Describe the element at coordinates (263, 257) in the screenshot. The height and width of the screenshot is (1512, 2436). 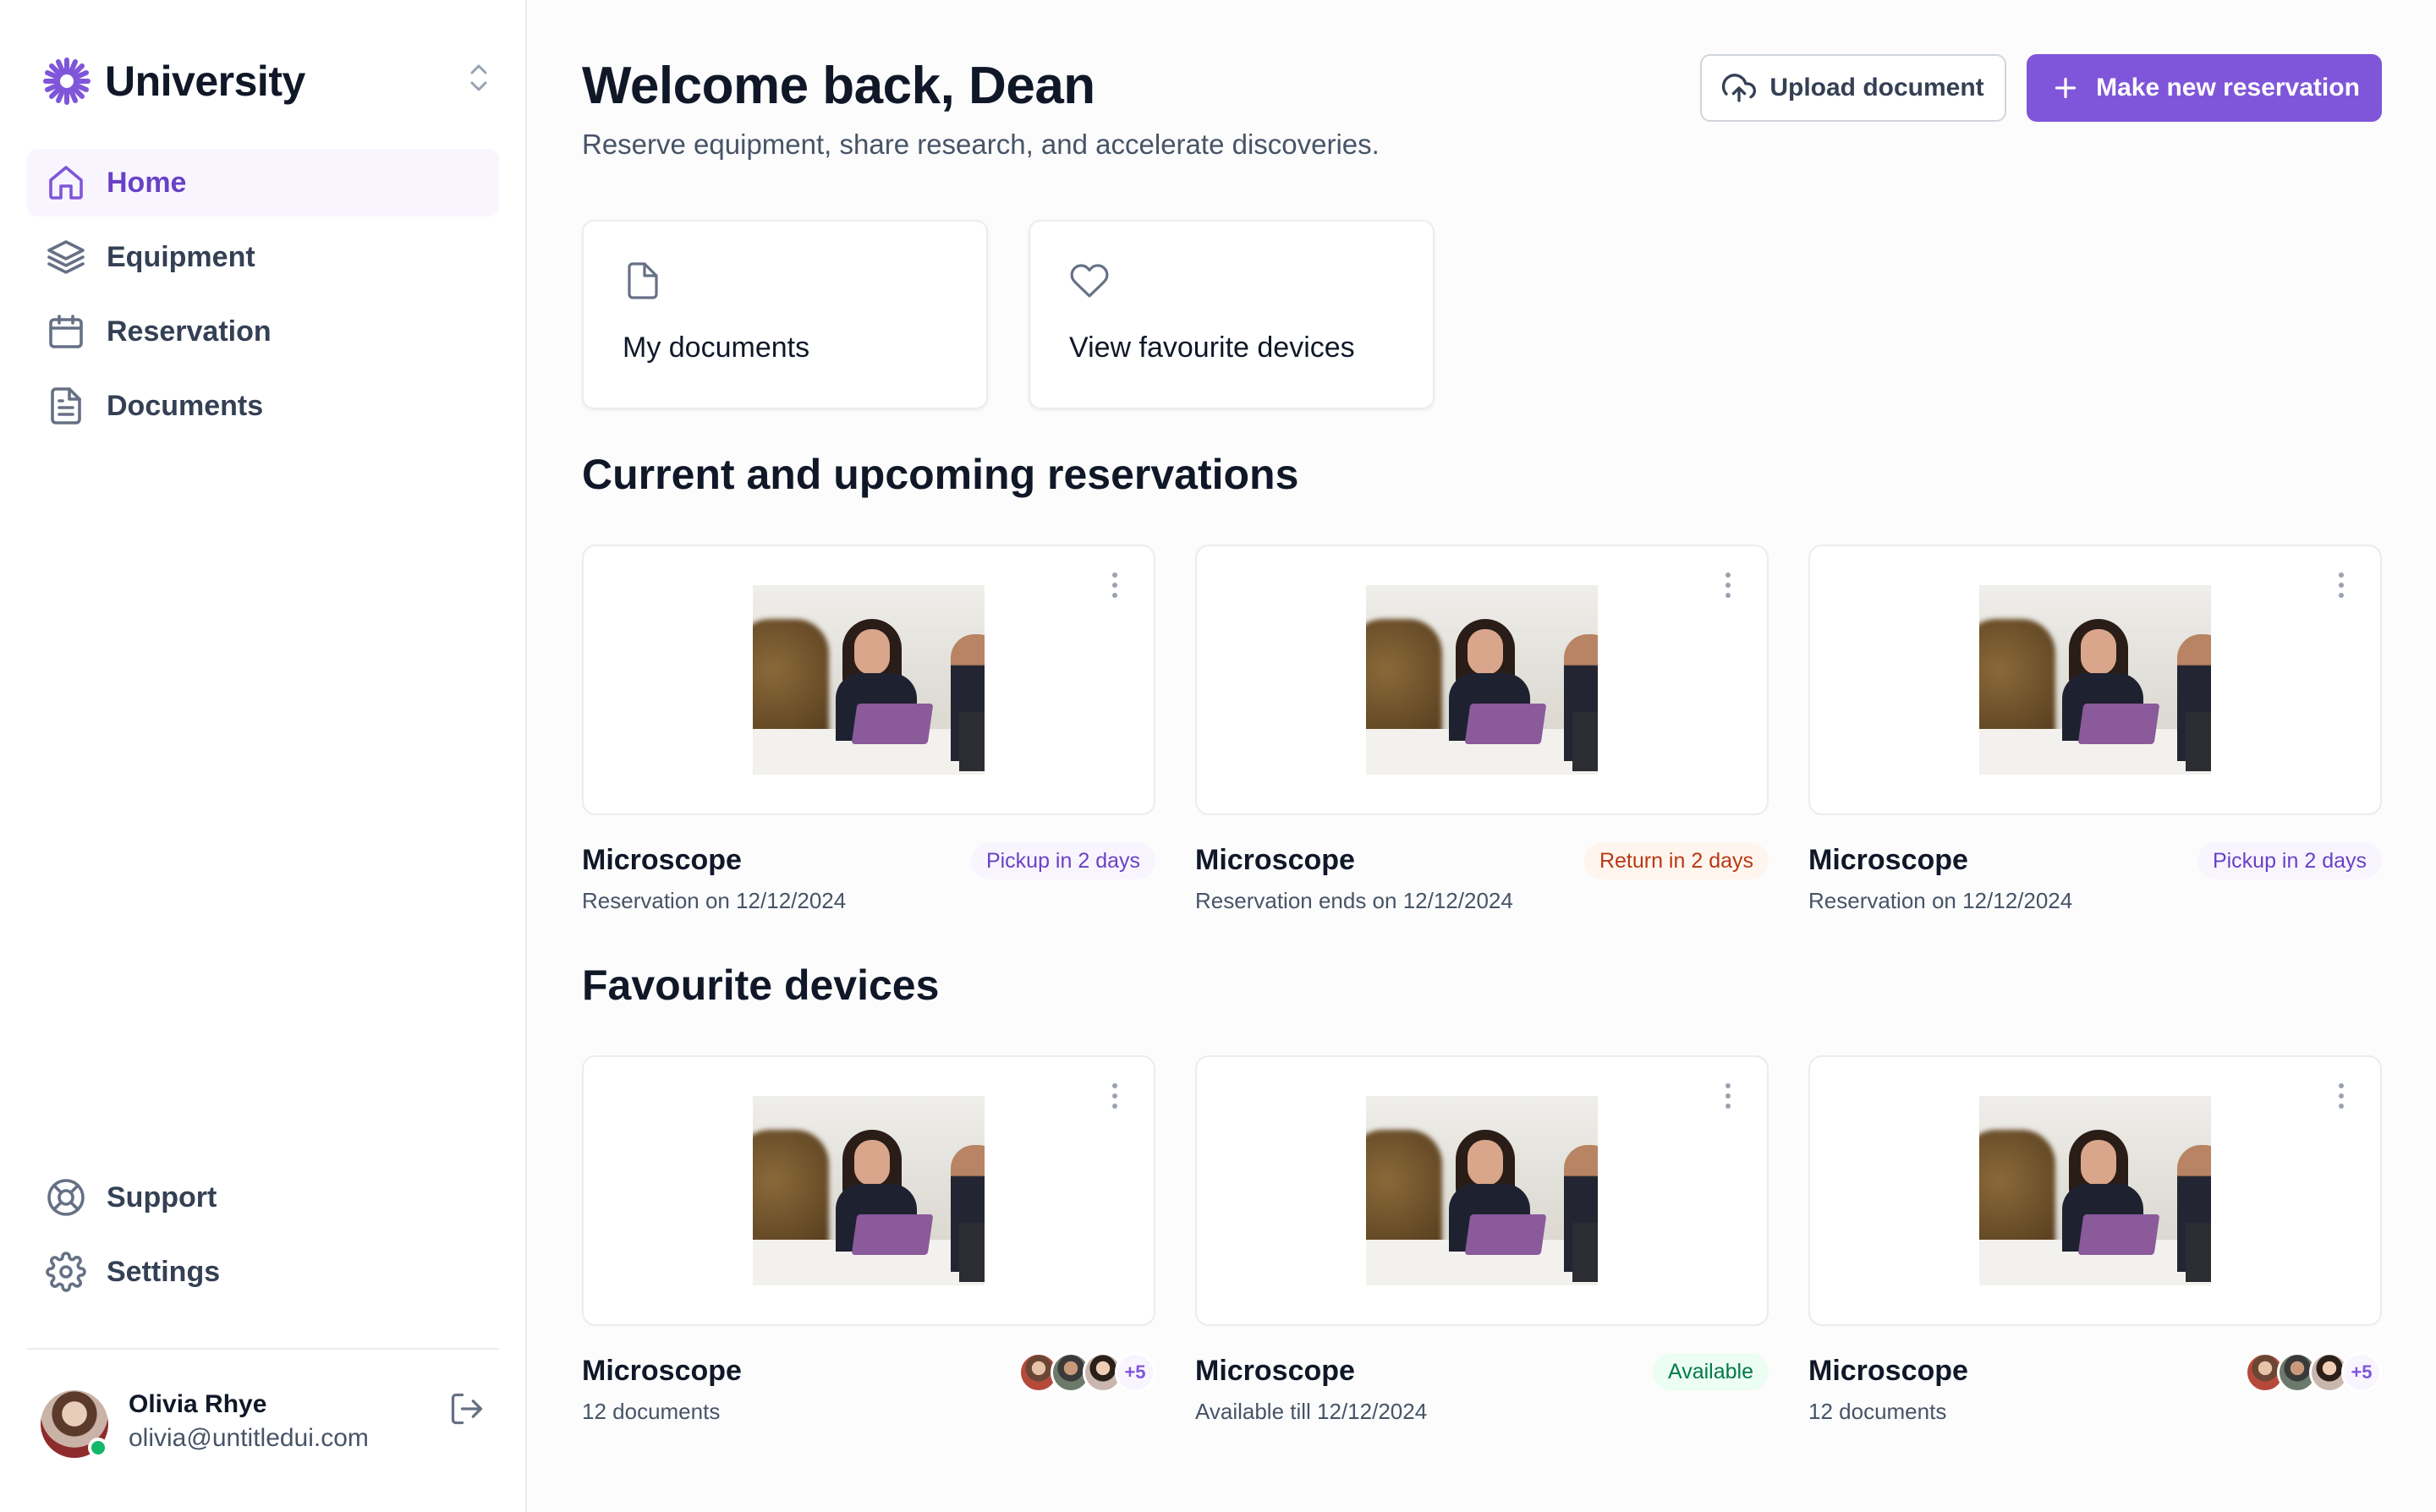
I see `sidebar-item-equipment: Equipment` at that location.